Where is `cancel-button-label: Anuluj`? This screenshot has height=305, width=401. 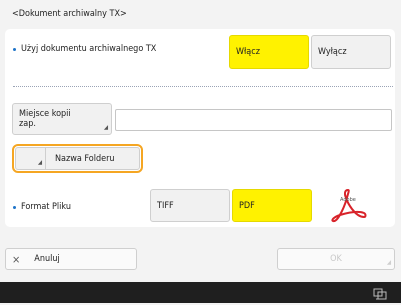
cancel-button-label: Anuluj is located at coordinates (47, 259).